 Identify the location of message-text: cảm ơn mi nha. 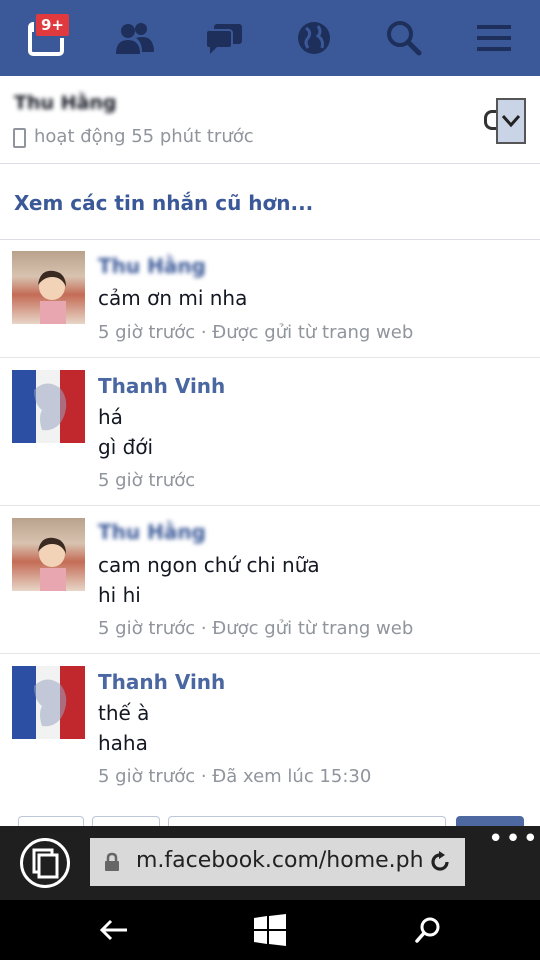
(173, 298).